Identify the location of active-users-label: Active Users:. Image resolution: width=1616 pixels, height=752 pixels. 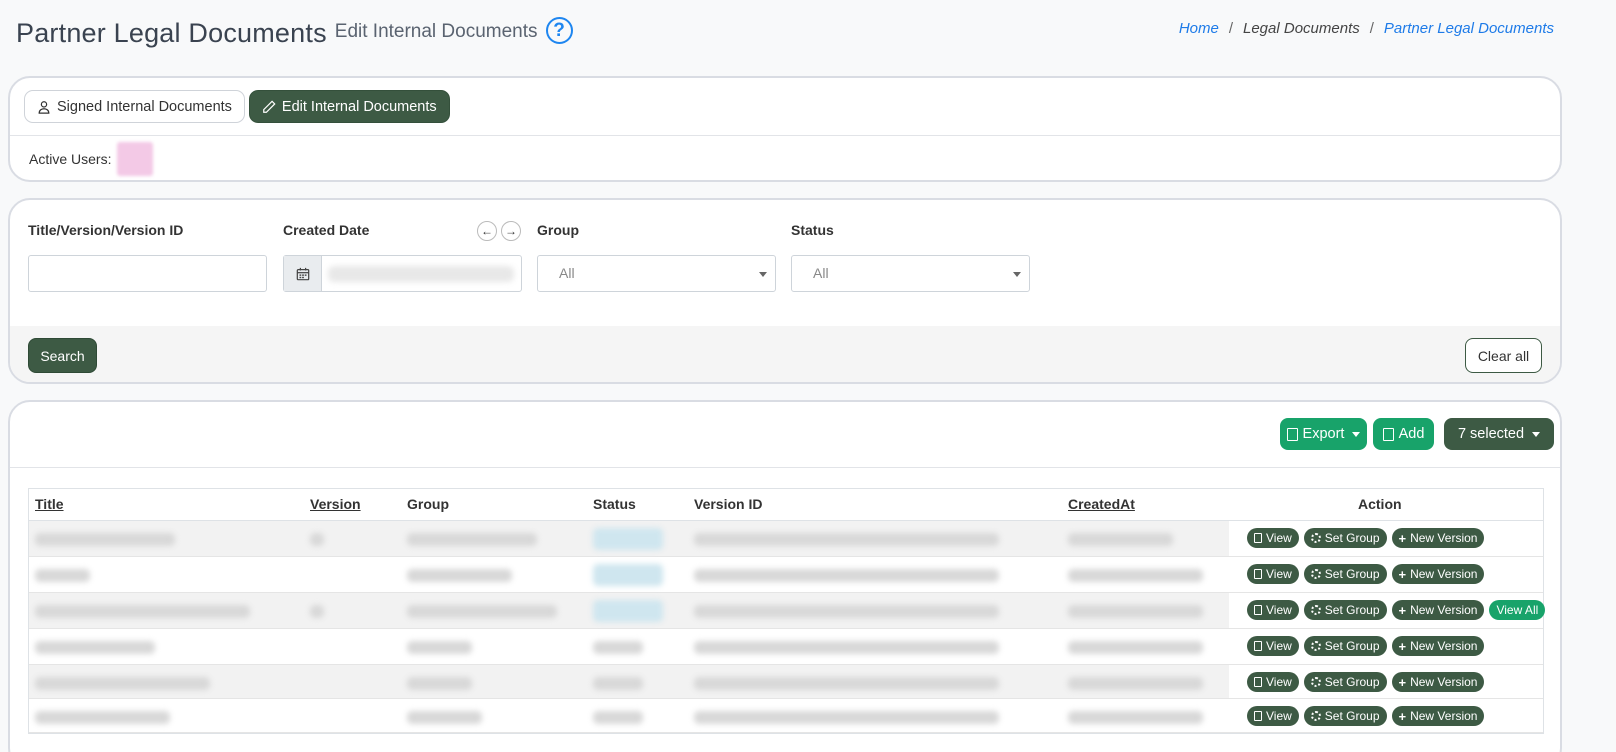
(70, 159).